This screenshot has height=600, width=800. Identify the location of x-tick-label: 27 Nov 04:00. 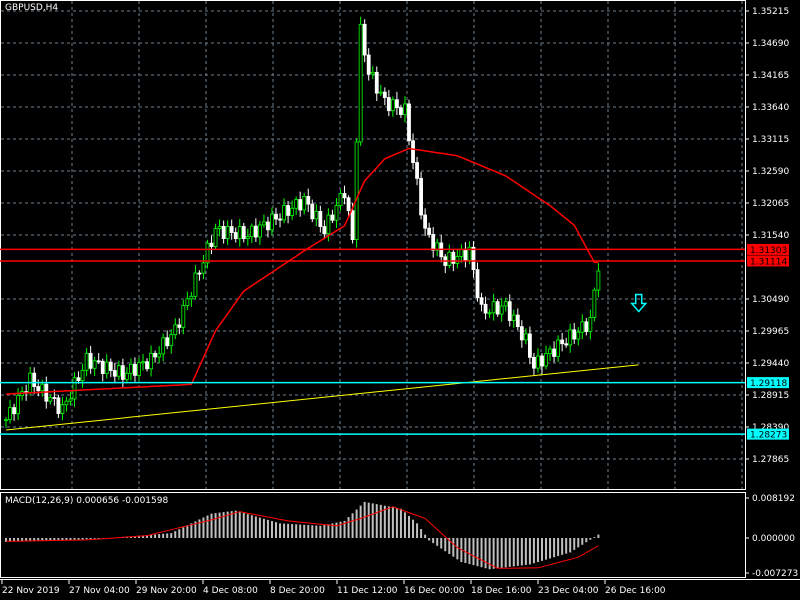
(99, 591).